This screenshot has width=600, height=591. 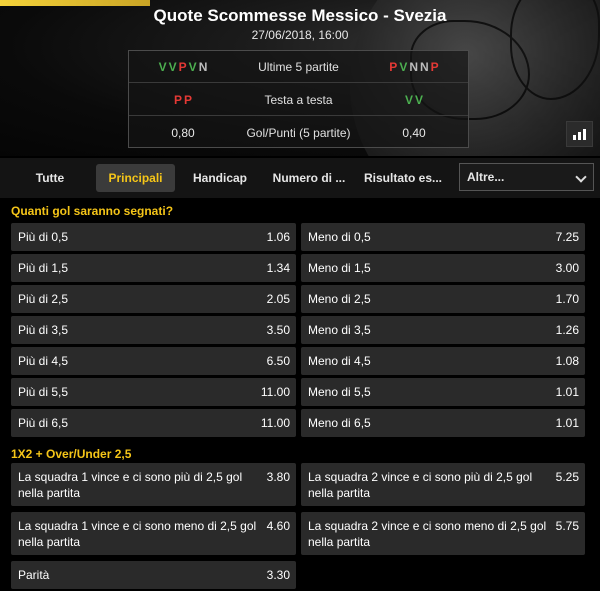 I want to click on odds-label: Più di 0,5, so click(x=43, y=237).